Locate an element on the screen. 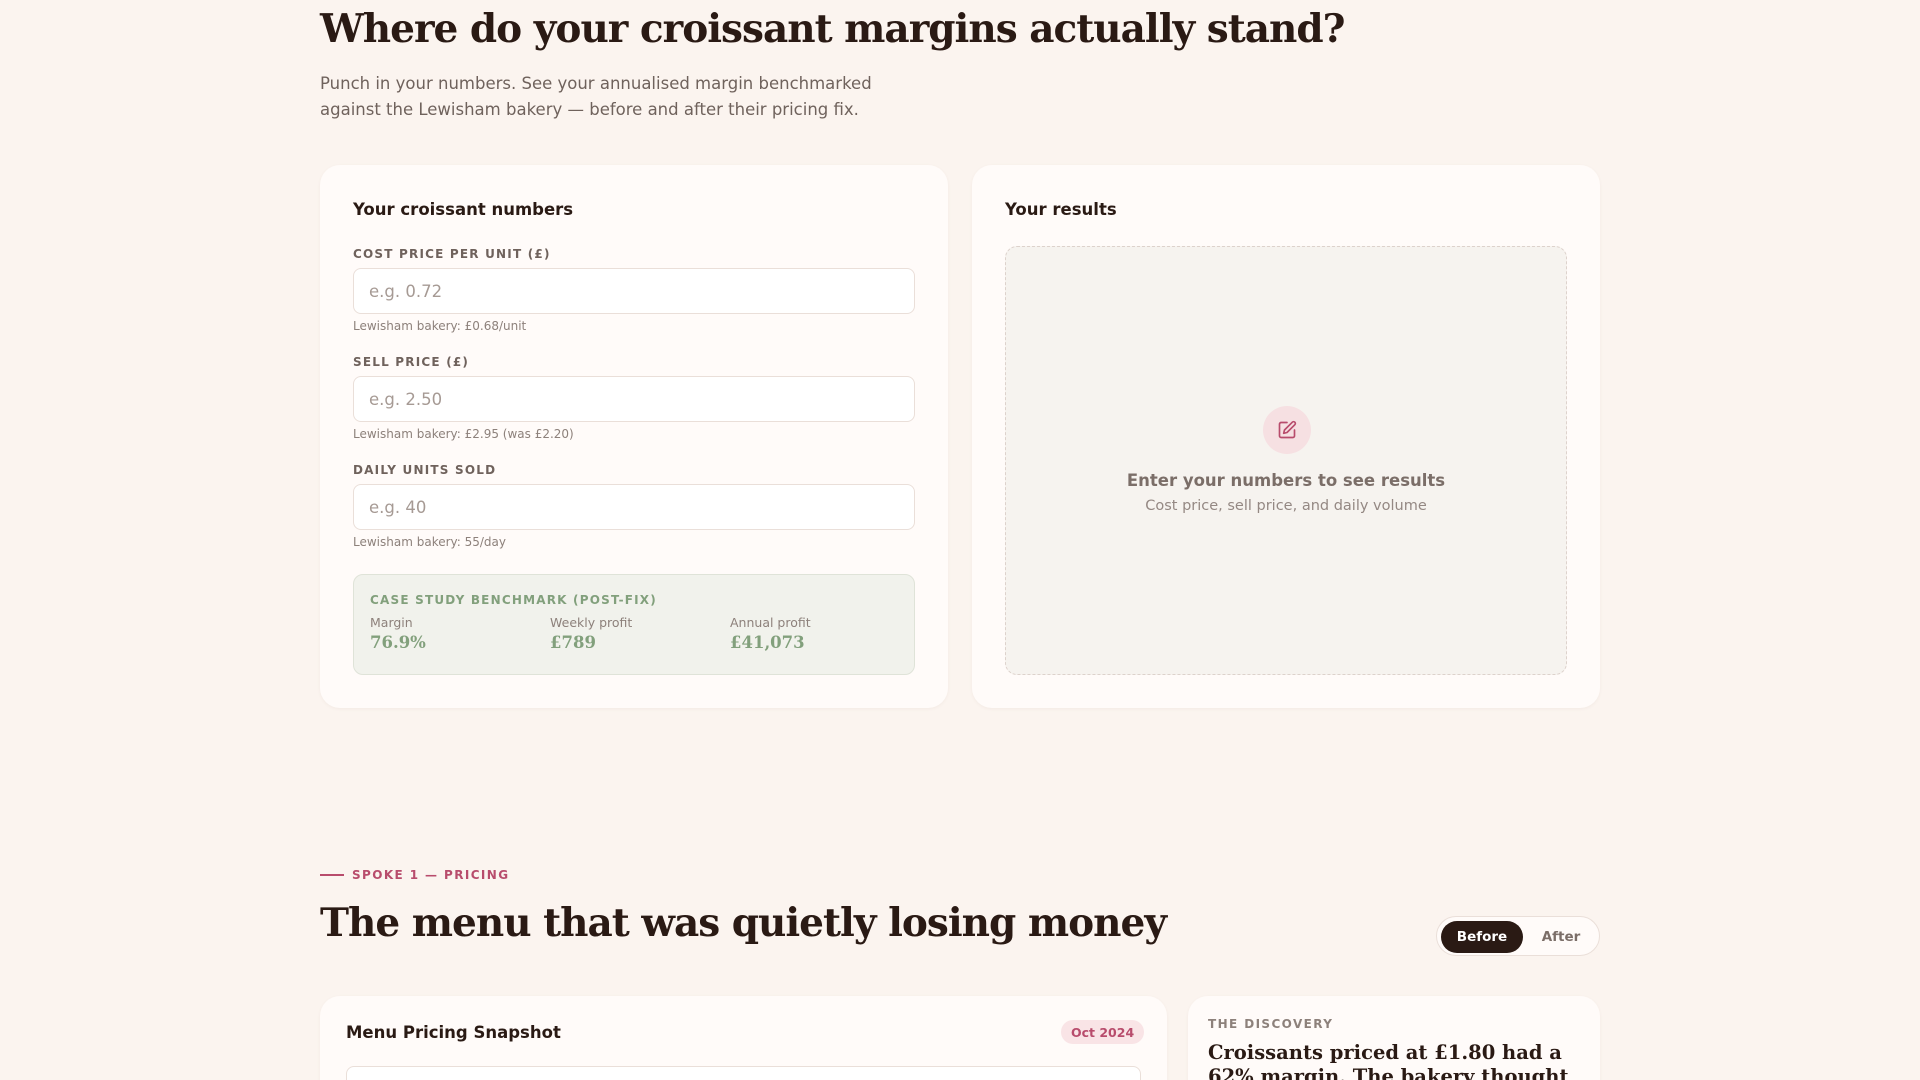 The width and height of the screenshot is (1920, 1080). daily-units-label: DAILY UNITS SOLD is located at coordinates (425, 470).